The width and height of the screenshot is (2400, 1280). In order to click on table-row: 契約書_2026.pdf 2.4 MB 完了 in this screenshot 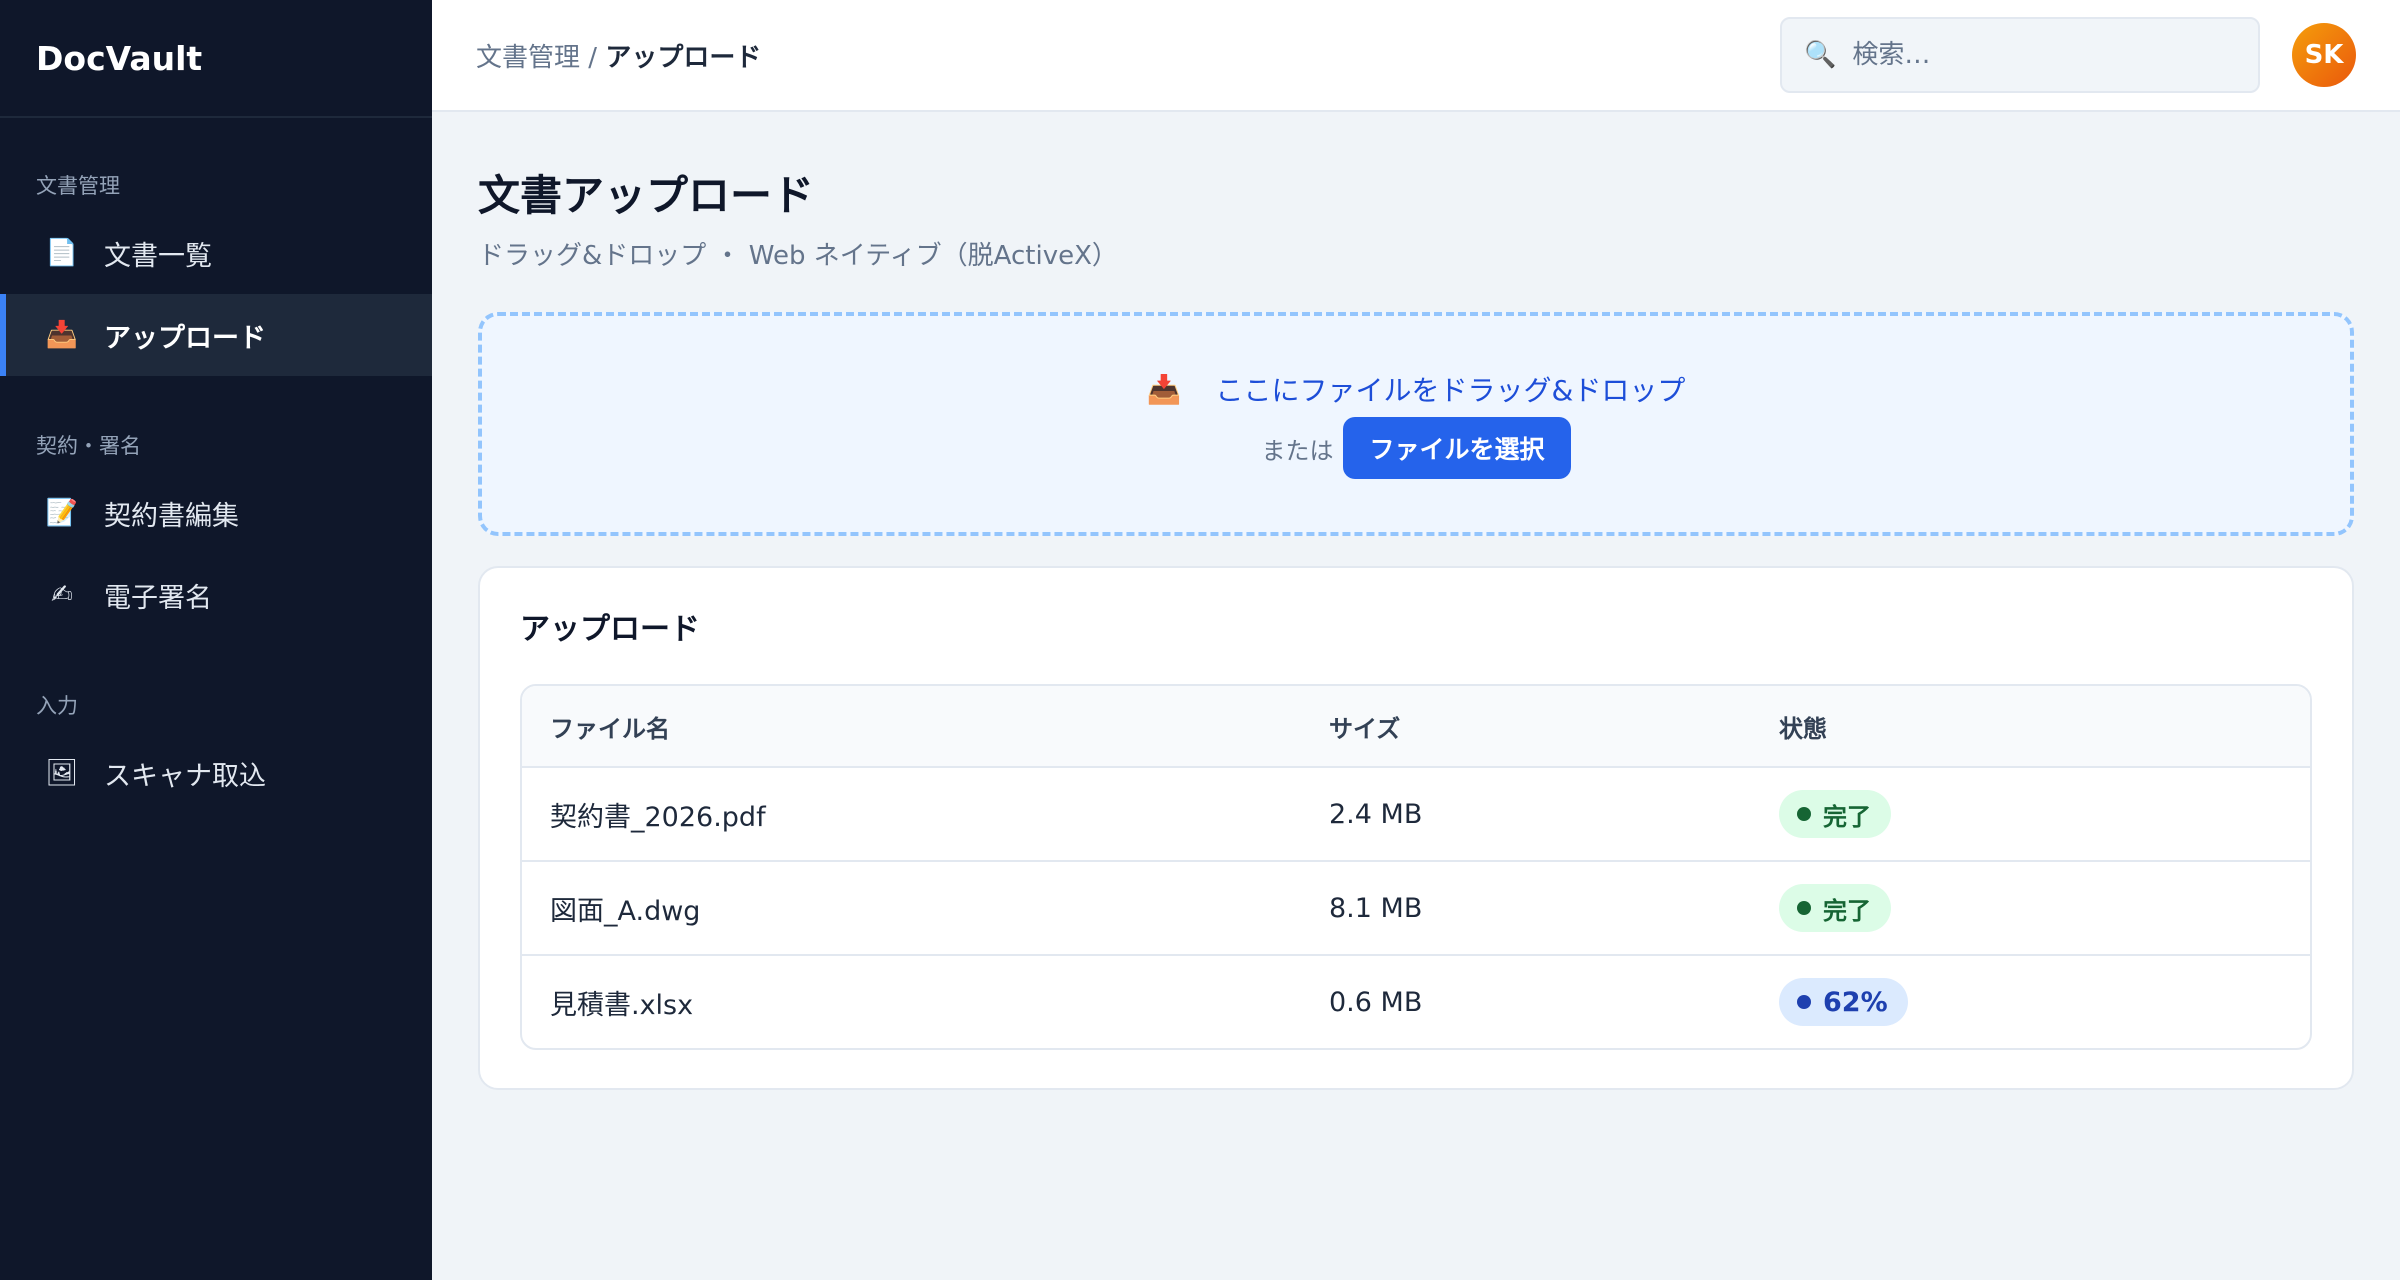, I will do `click(1416, 813)`.